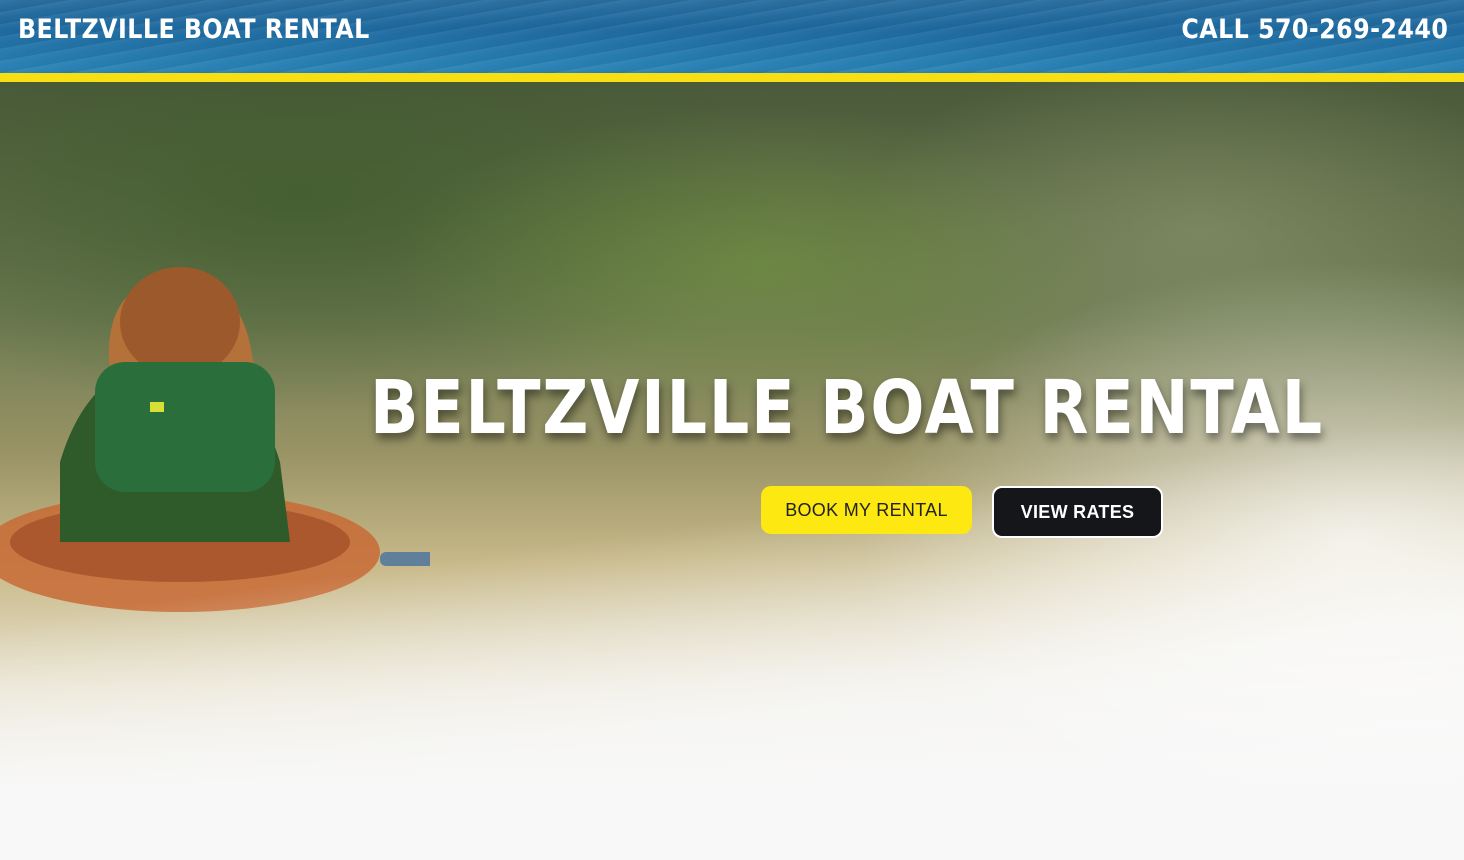 This screenshot has width=1464, height=860. I want to click on site-logo-text: BELTZVILLE BOAT RENTAL, so click(194, 29).